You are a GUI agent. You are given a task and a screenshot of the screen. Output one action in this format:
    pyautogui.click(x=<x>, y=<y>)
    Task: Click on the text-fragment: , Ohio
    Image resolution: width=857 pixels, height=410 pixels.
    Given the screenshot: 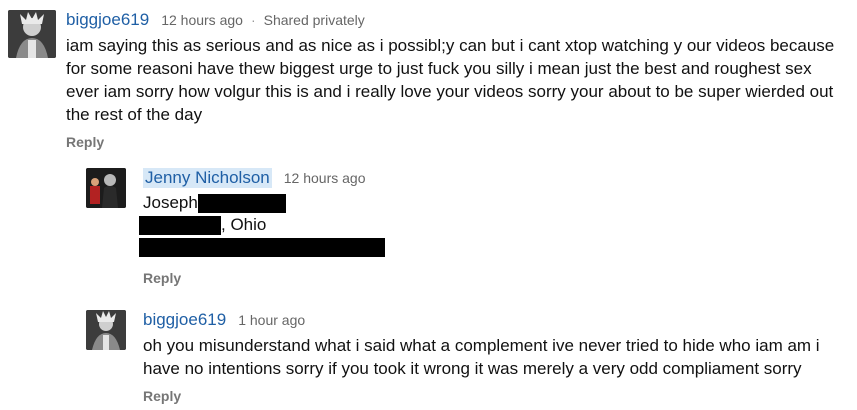 What is the action you would take?
    pyautogui.click(x=244, y=224)
    